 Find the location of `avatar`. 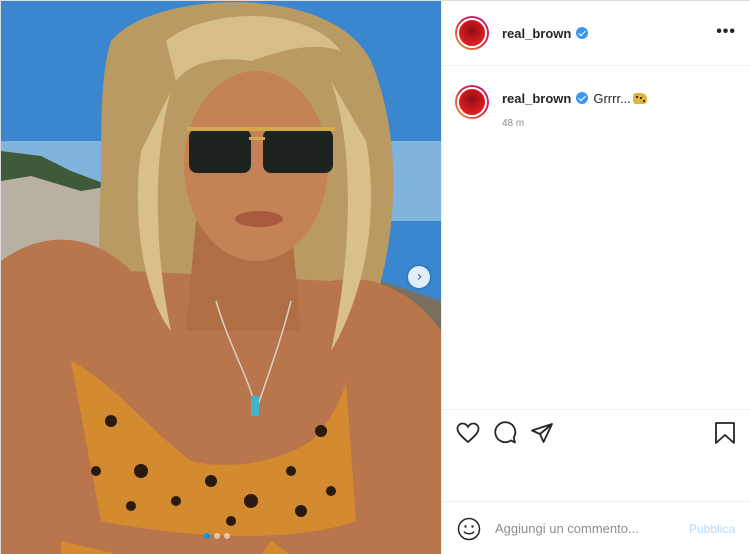

avatar is located at coordinates (472, 33).